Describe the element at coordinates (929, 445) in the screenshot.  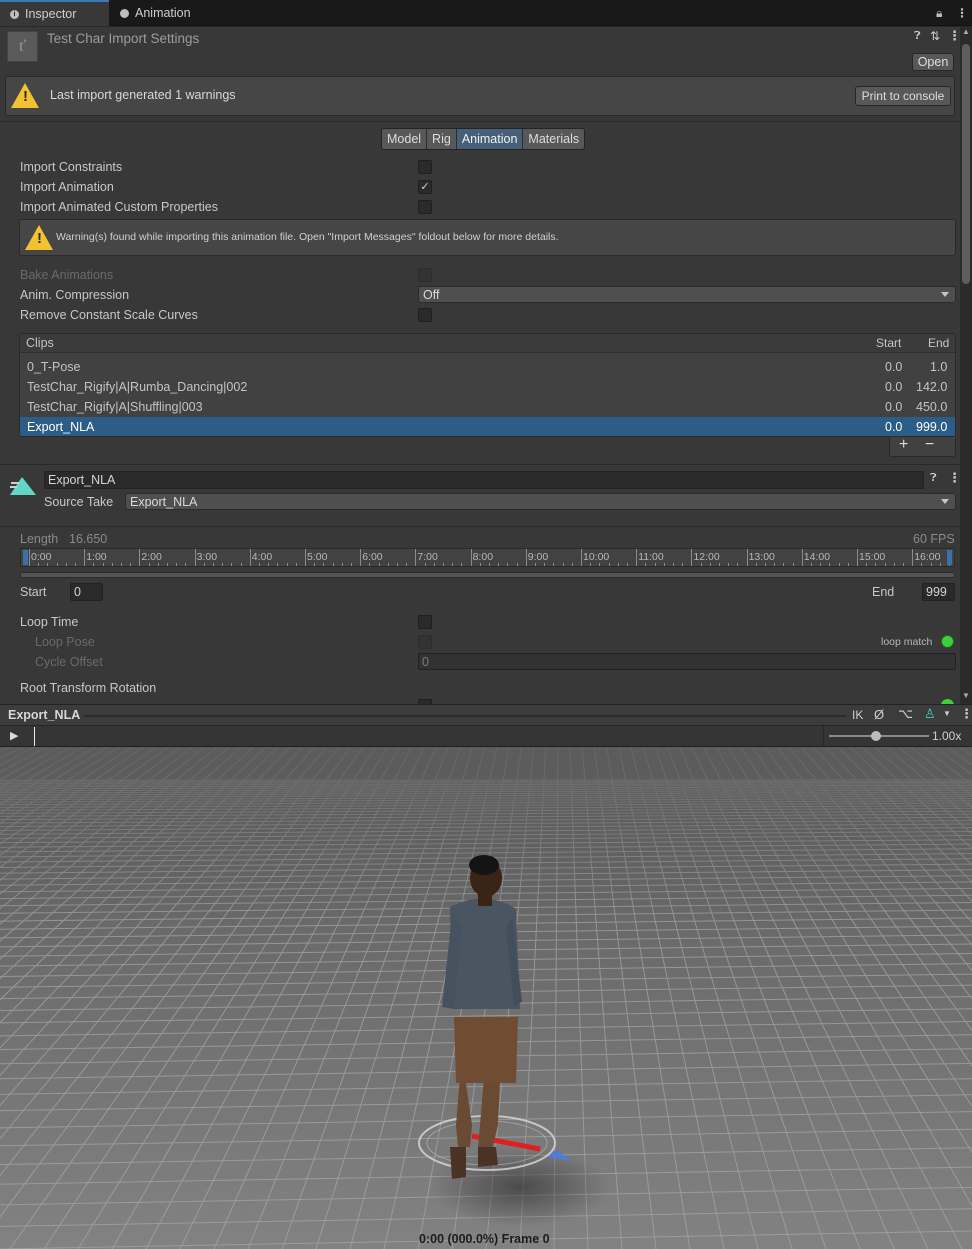
I see `remove-clip-button: −` at that location.